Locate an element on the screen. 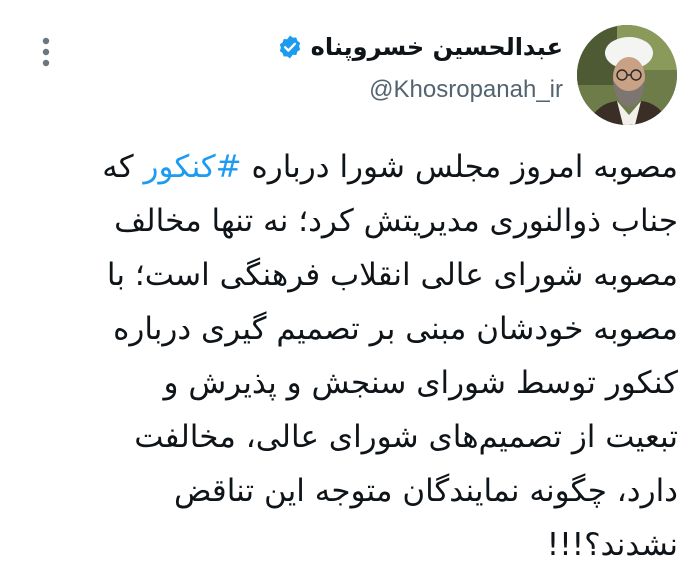  tweet-text-segment: مصوبه امروز مجلس شورا درباره is located at coordinates (459, 167).